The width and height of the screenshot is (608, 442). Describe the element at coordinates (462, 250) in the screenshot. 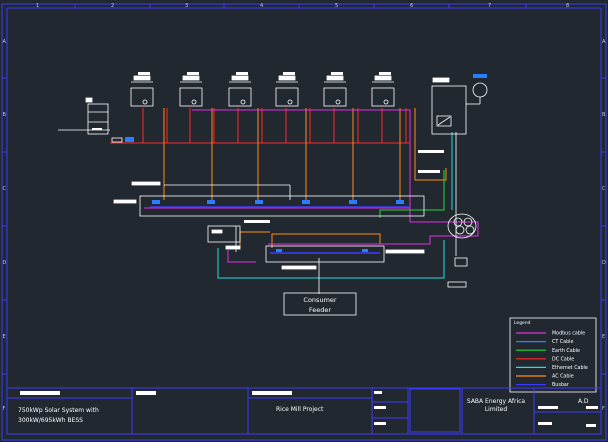

I see `utility-transformer` at that location.